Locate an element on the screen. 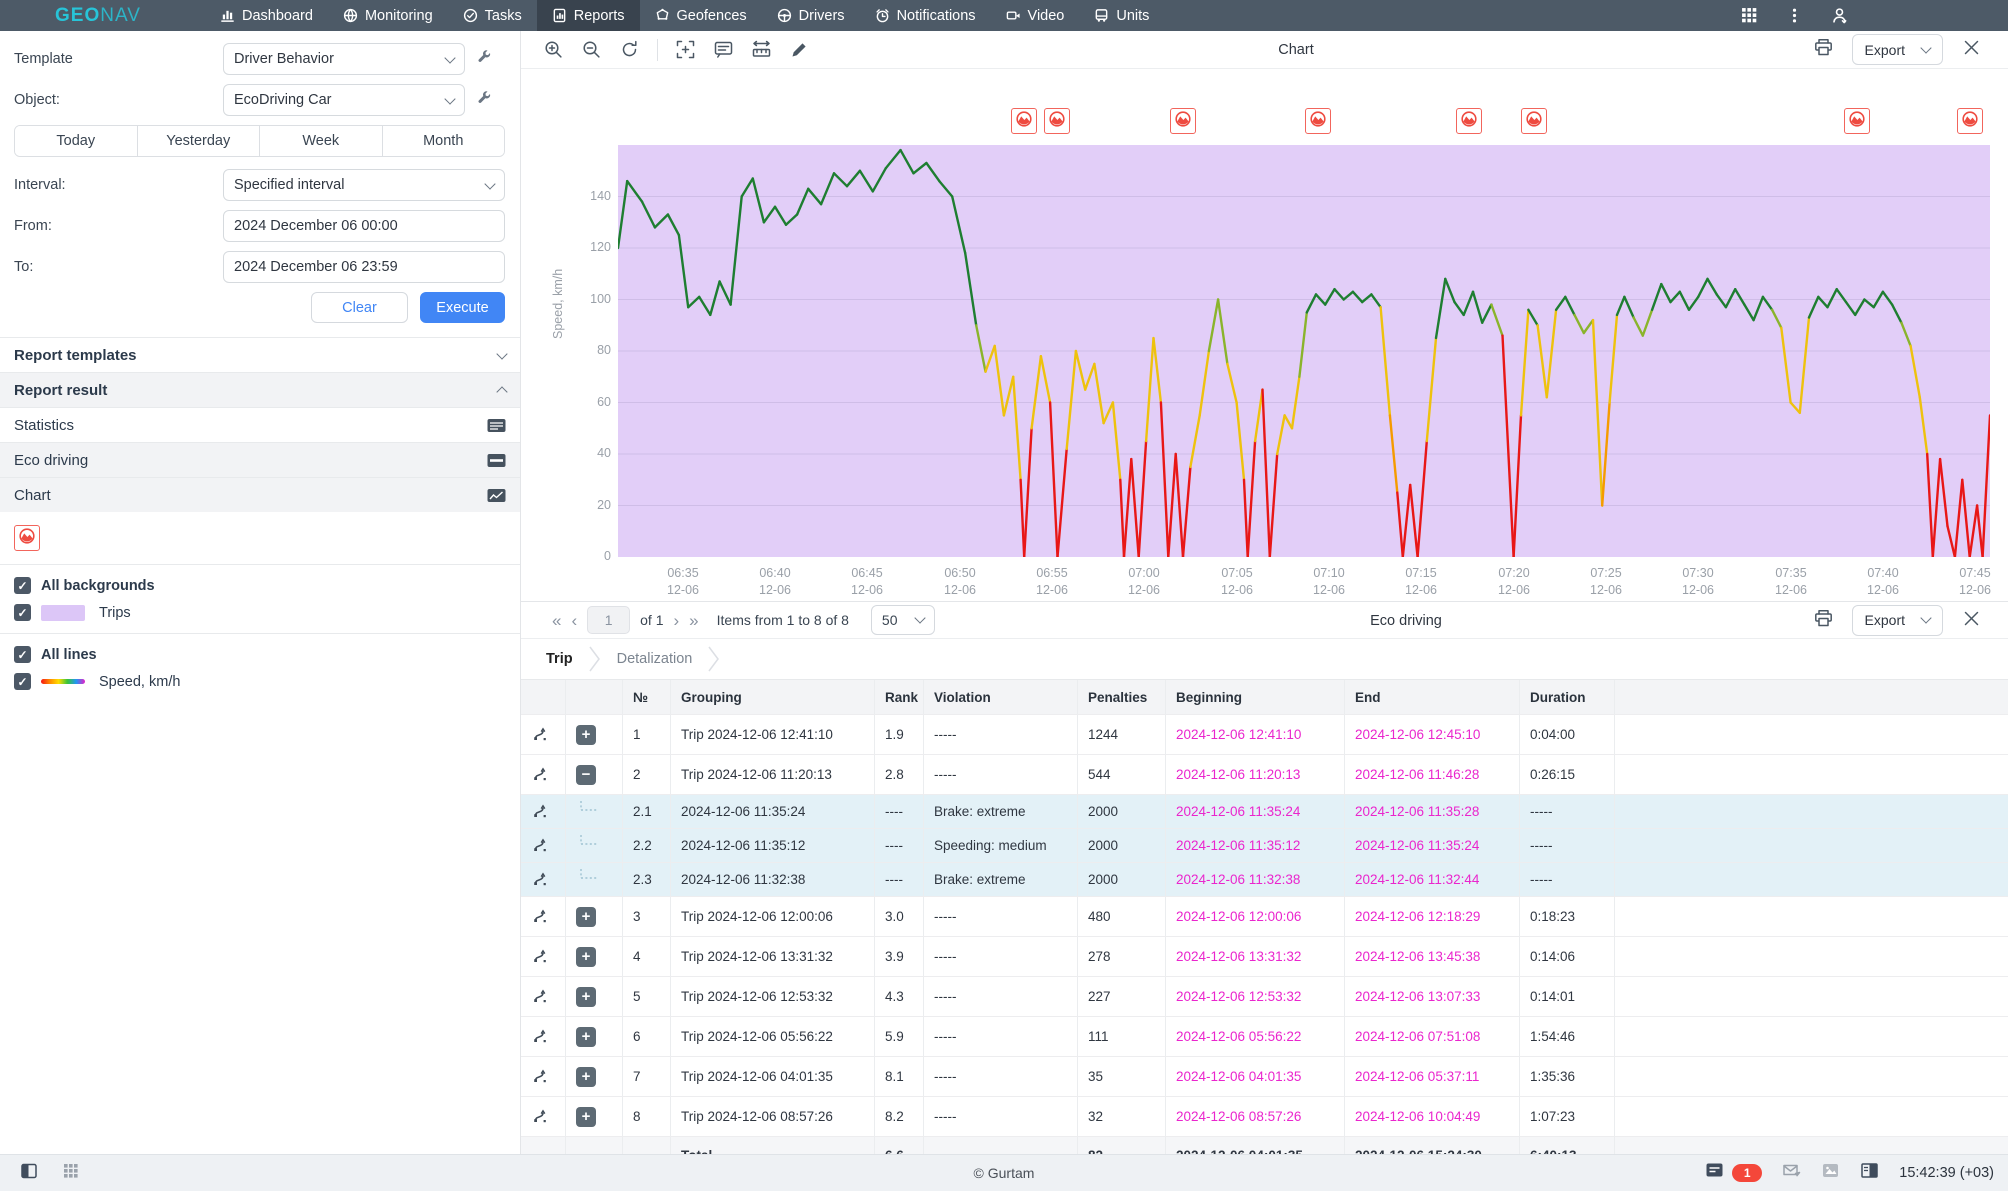 This screenshot has height=1191, width=2008. result-item-chart: Chart is located at coordinates (260, 494).